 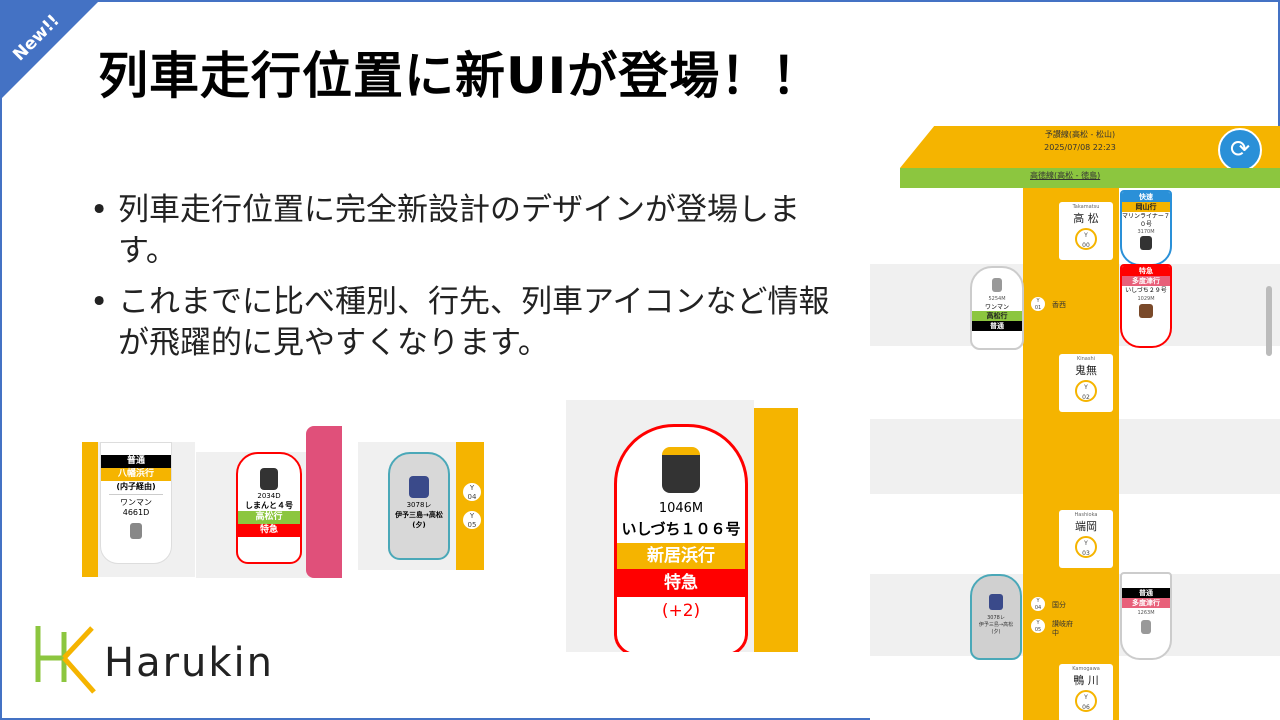 I want to click on station-name: 端岡, so click(x=1086, y=526).